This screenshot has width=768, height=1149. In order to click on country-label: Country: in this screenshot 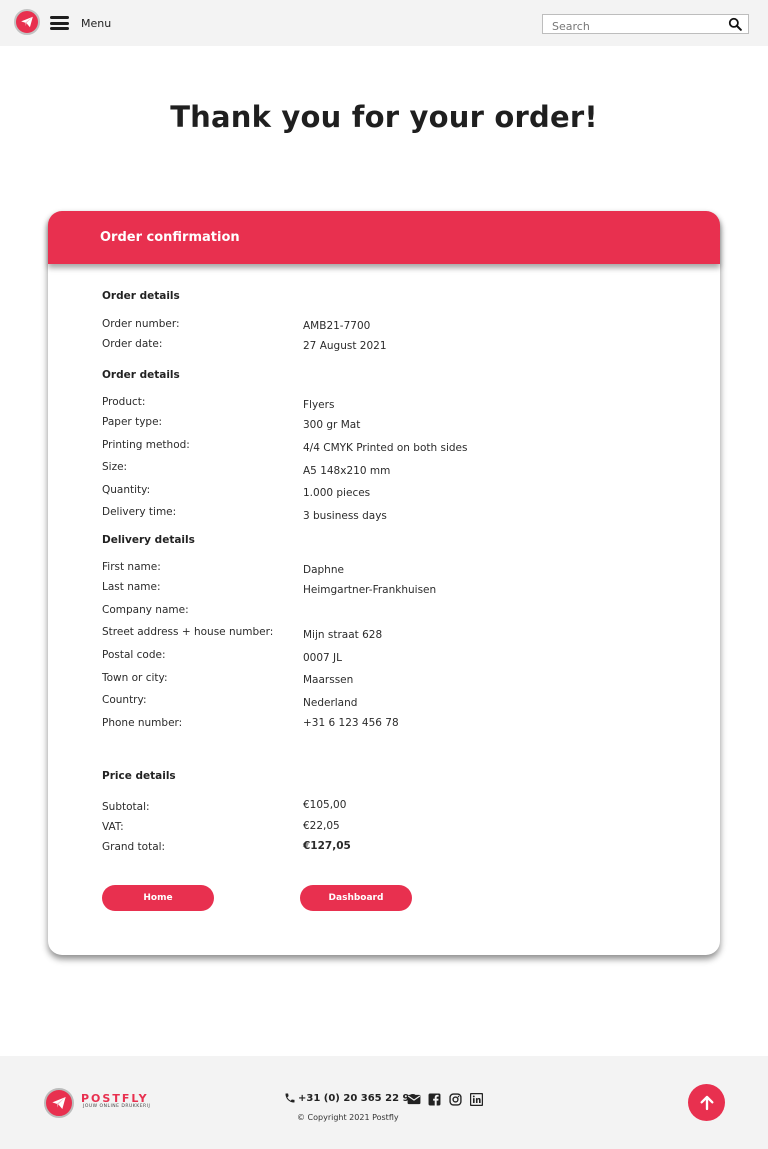, I will do `click(124, 700)`.